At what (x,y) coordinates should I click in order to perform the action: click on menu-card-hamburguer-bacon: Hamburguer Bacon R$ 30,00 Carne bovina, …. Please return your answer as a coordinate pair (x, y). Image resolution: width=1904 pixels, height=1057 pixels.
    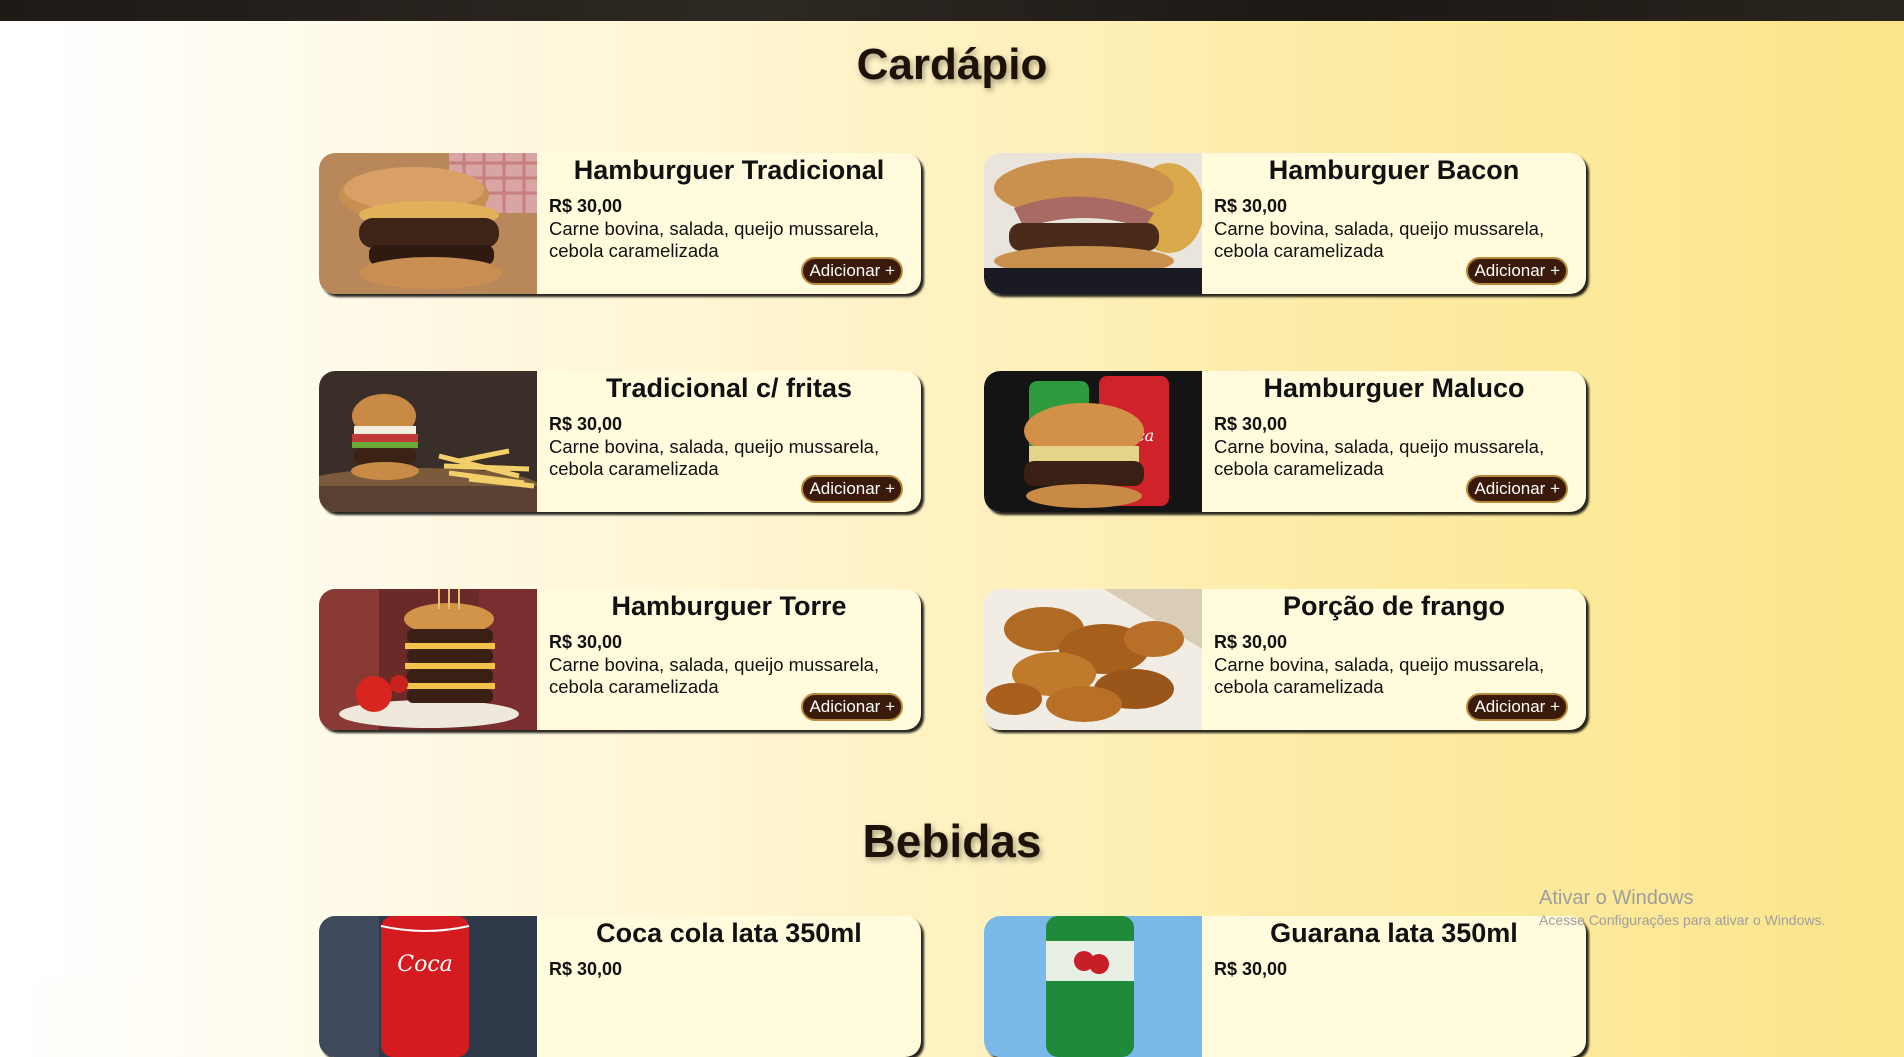
    Looking at the image, I should click on (1285, 223).